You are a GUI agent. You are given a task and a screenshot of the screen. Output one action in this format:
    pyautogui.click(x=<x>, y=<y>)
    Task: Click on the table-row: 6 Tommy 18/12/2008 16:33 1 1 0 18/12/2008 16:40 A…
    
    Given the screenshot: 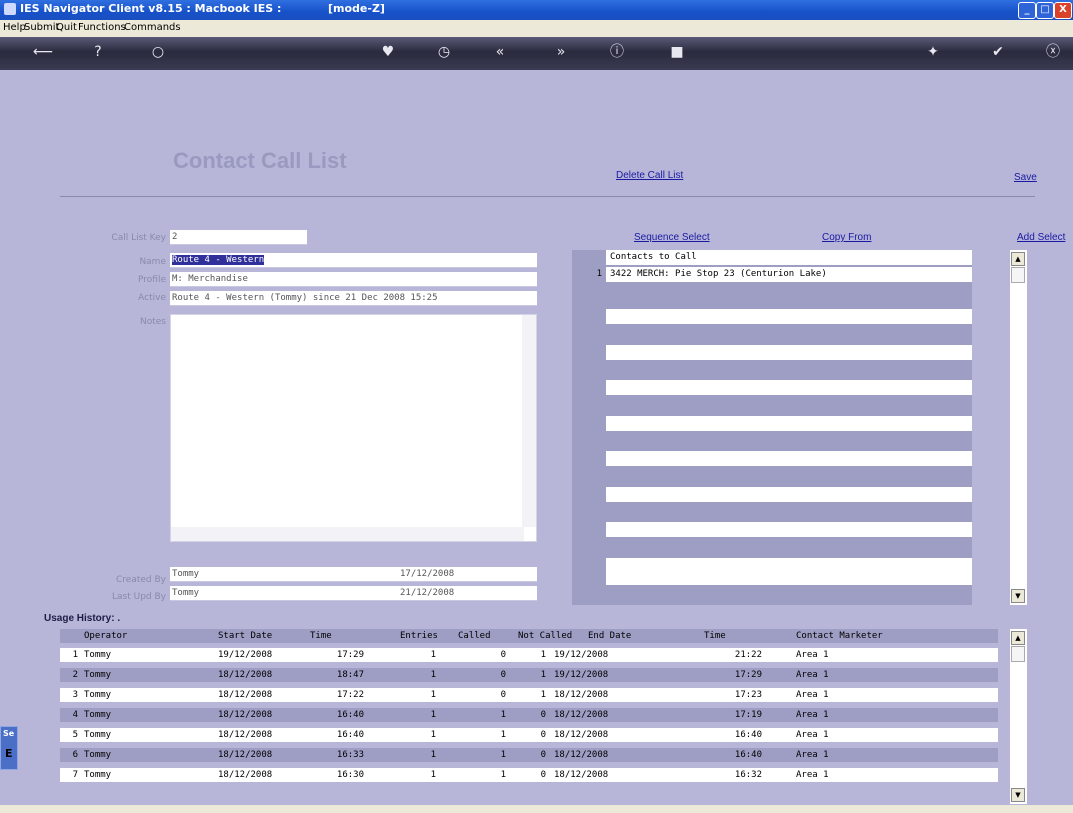 What is the action you would take?
    pyautogui.click(x=529, y=755)
    